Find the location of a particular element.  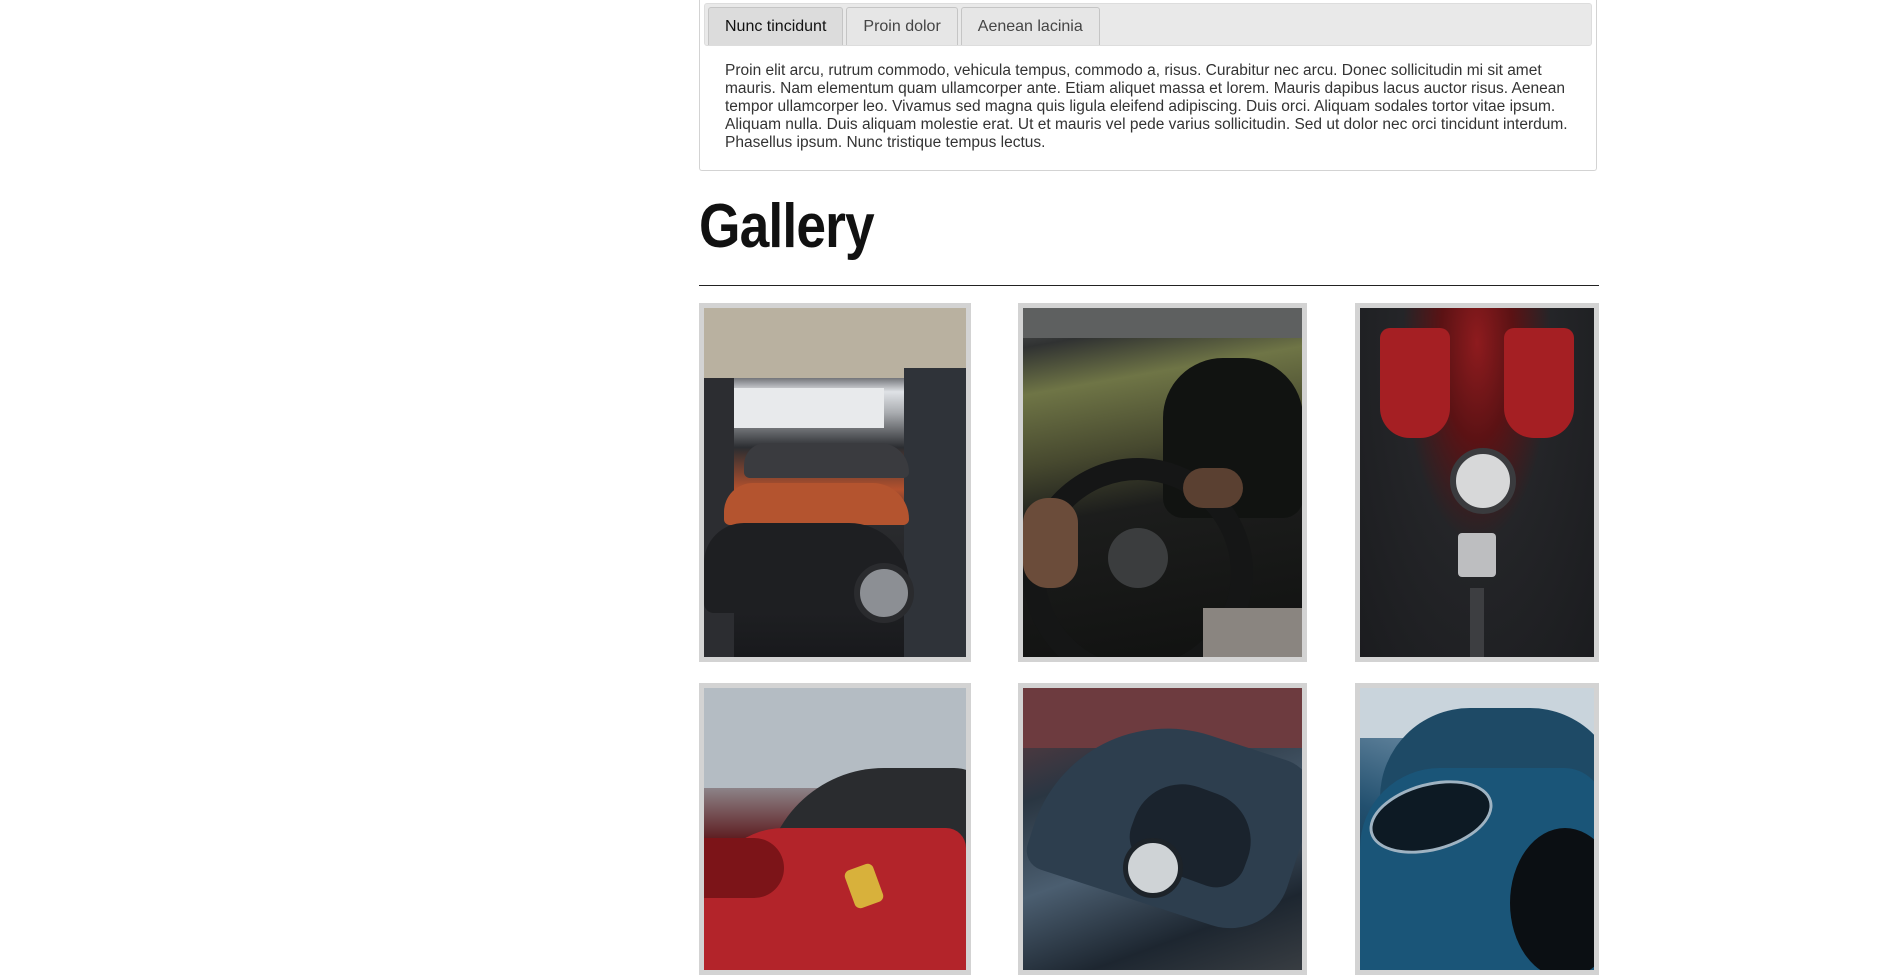

tab-nunc-tincidunt: Nunc tincidunt is located at coordinates (776, 26).